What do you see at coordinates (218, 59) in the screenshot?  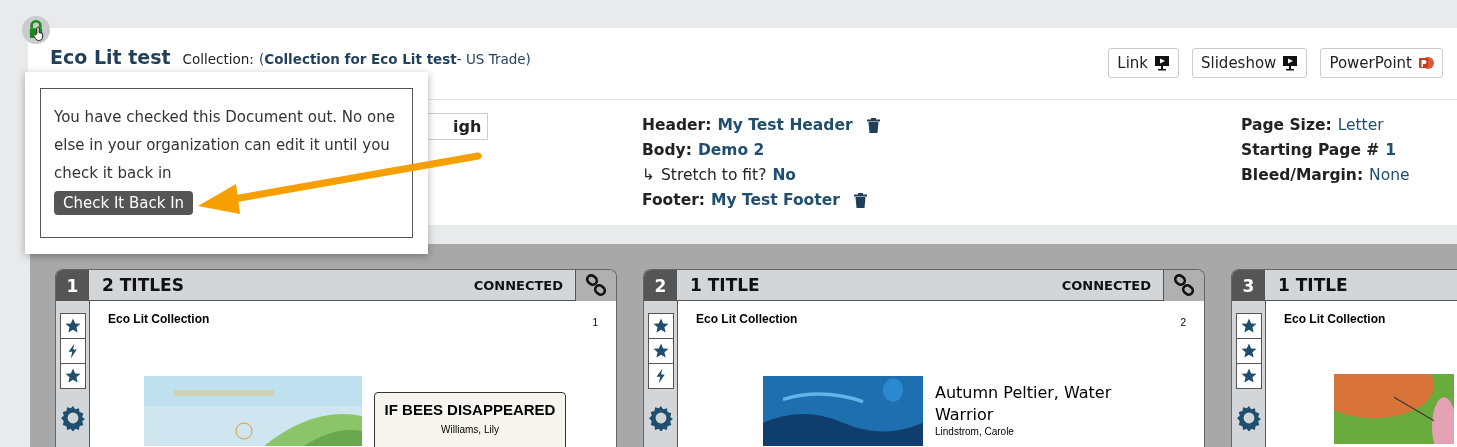 I see `collection-label: Collection:` at bounding box center [218, 59].